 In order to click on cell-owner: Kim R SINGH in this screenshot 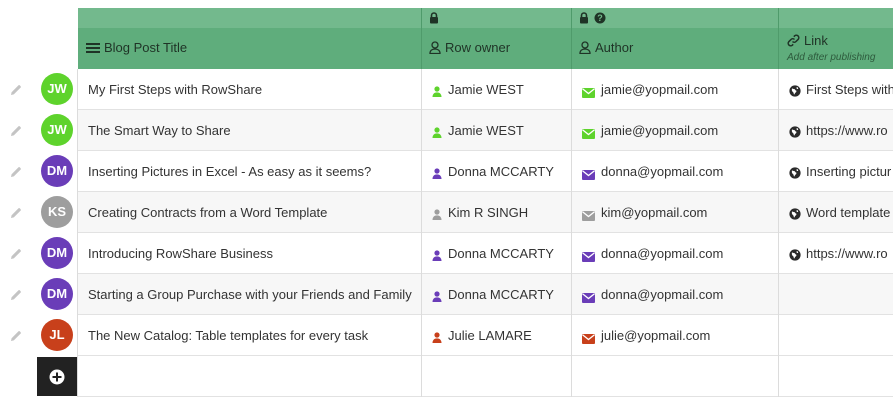, I will do `click(488, 213)`.